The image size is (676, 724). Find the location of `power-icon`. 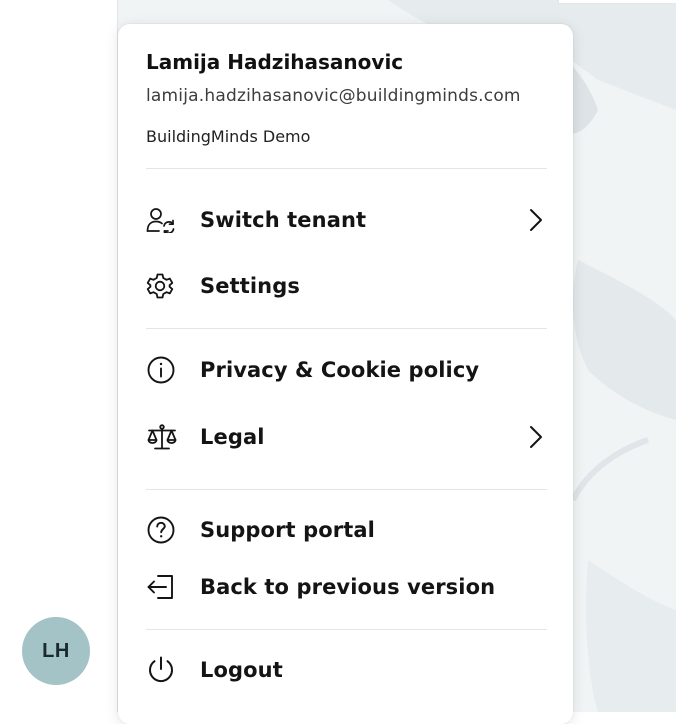

power-icon is located at coordinates (173, 670).